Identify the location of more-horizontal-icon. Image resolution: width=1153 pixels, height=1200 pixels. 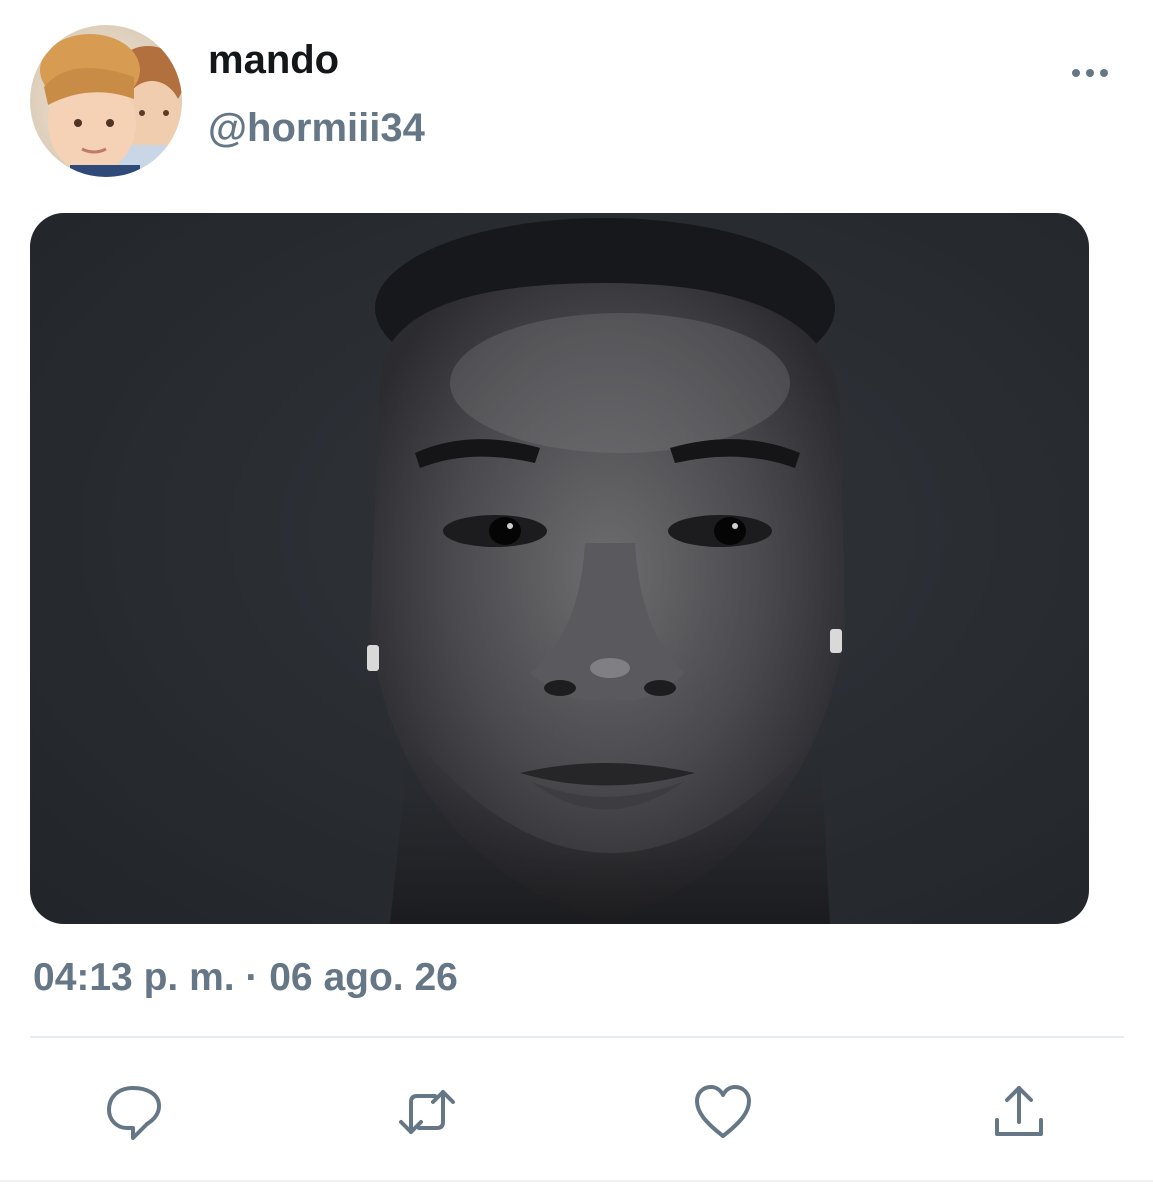
(1090, 73).